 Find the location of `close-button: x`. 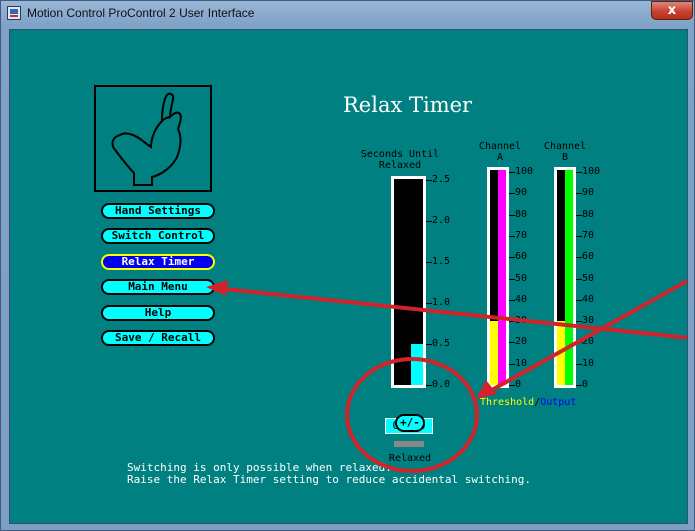

close-button: x is located at coordinates (672, 10).